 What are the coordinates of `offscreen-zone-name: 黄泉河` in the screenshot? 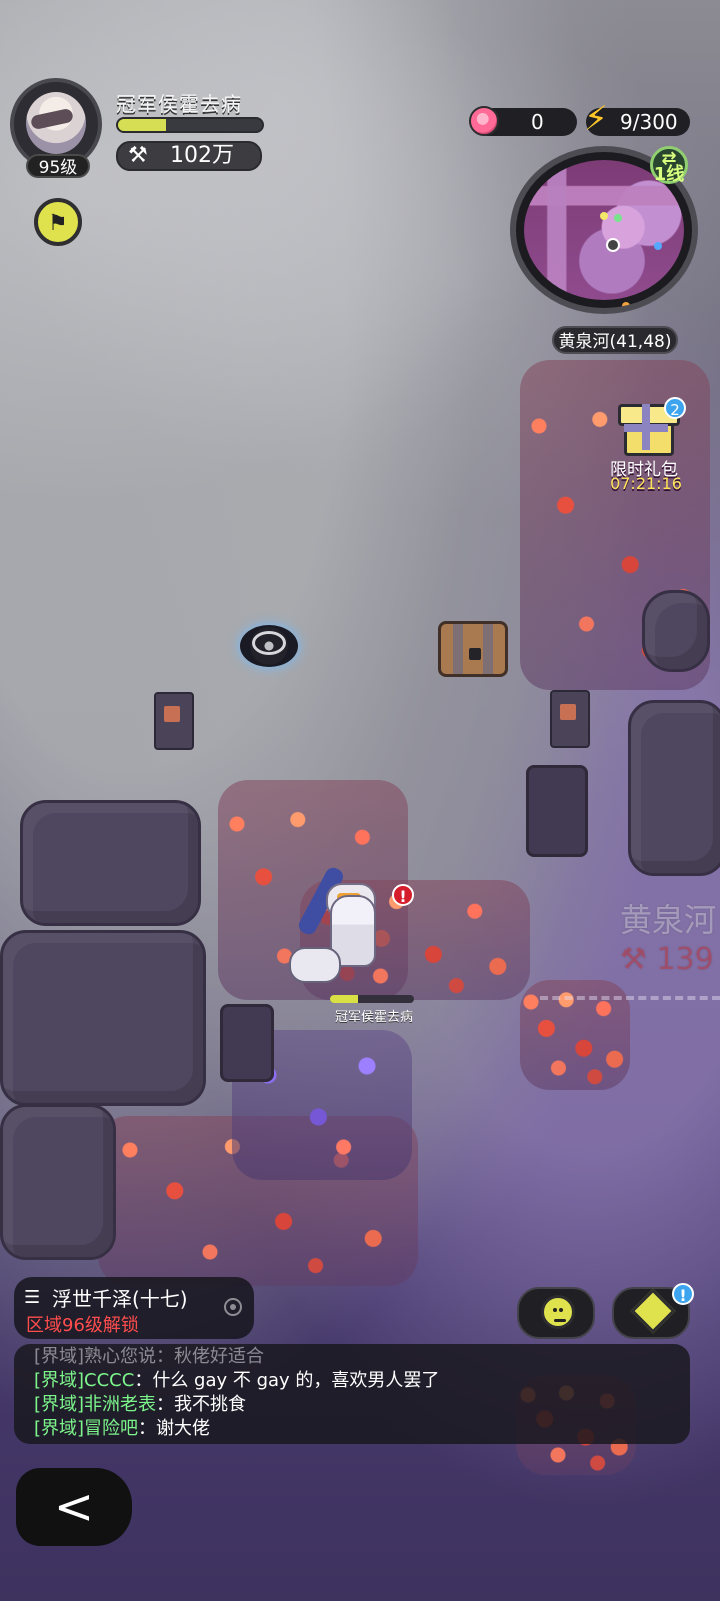 It's located at (668, 920).